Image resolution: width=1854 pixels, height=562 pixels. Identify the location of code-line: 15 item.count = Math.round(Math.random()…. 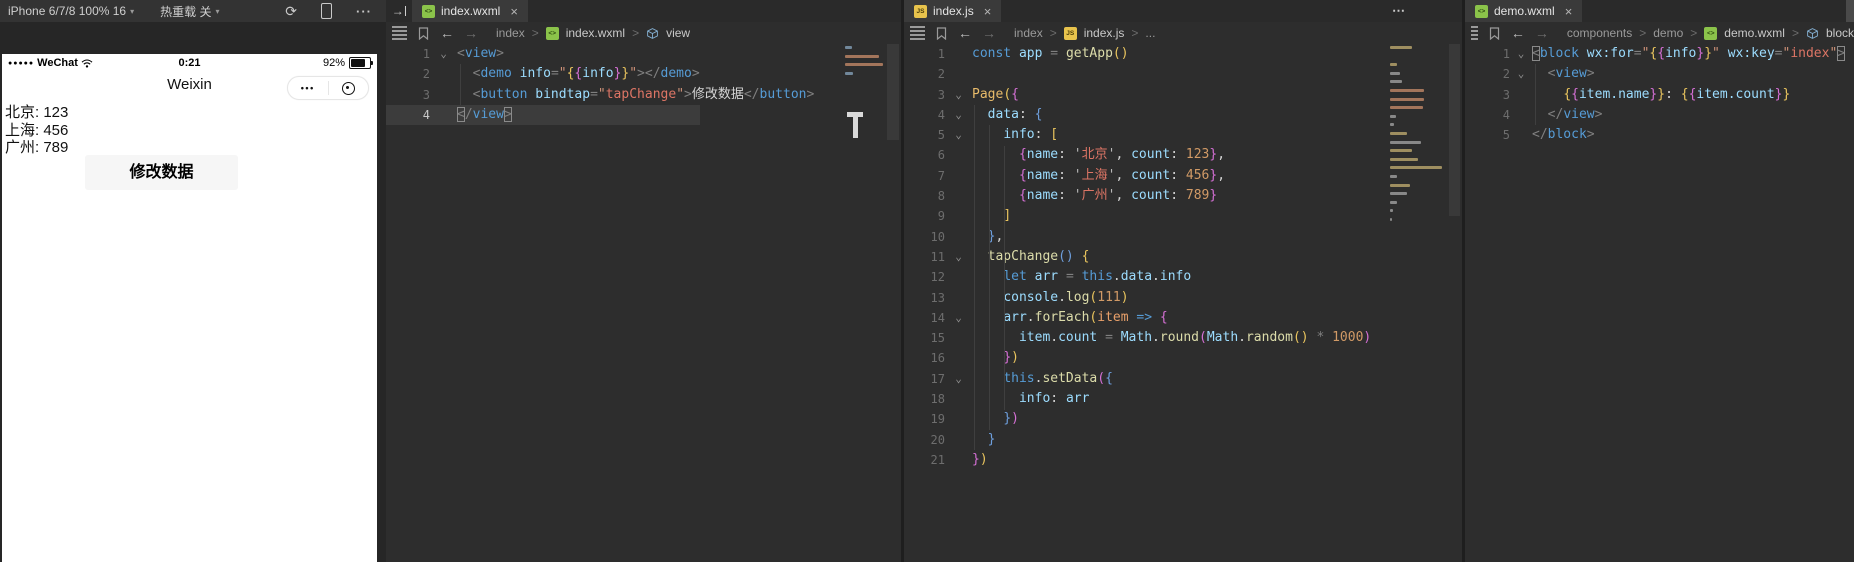
(1151, 338).